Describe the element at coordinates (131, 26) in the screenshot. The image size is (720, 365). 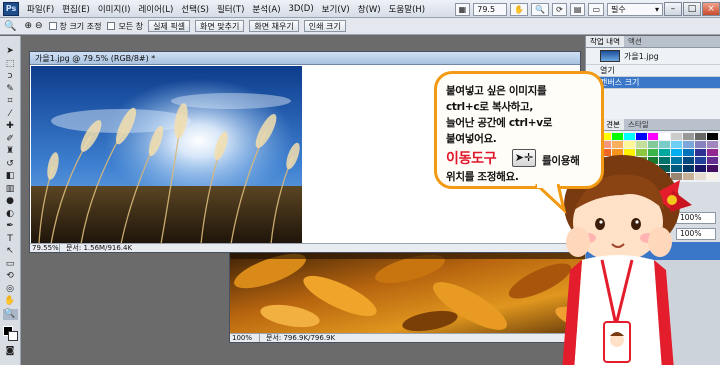
I see `all-windows-label: 모든 창` at that location.